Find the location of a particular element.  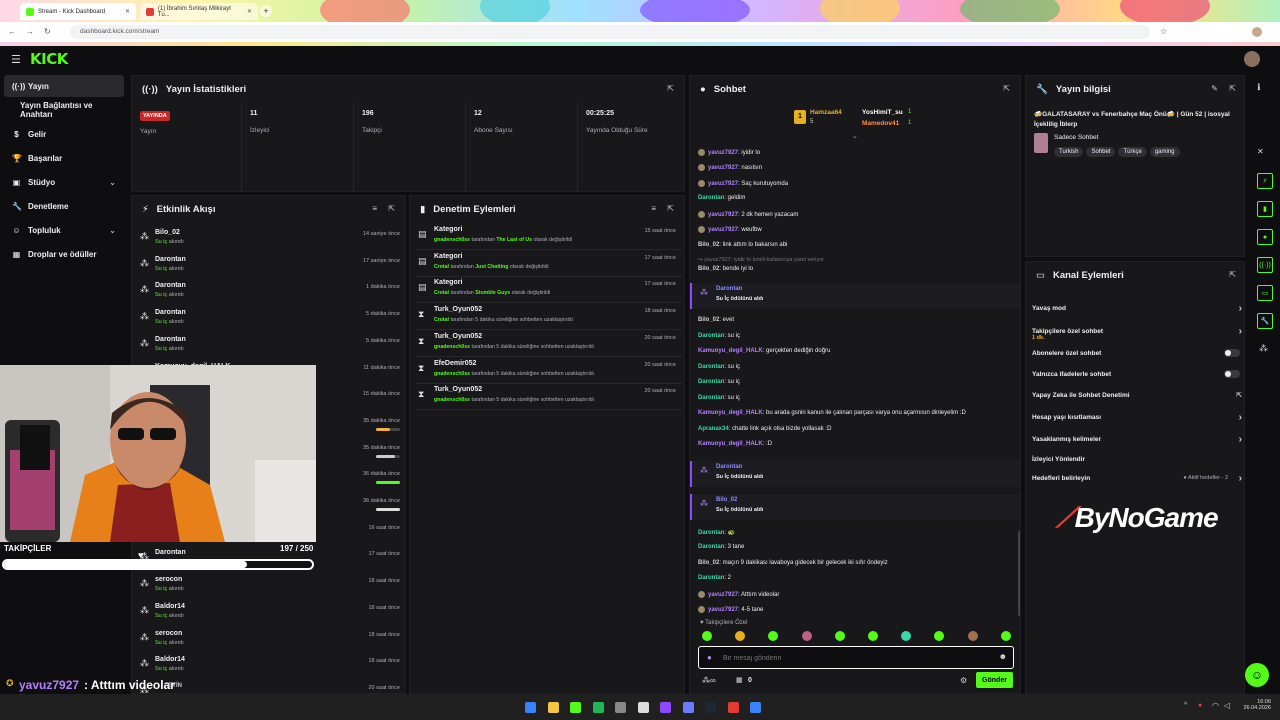

tab-youtube: (1) İbrahim Sırlıtaş Milkirayt Tu... ✕ is located at coordinates (199, 11).